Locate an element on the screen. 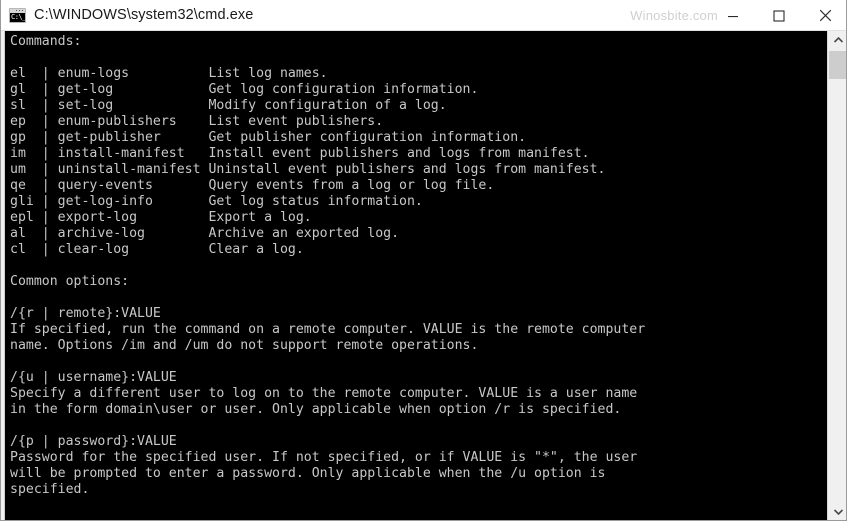 The image size is (847, 521). scroll-down-arrow-icon is located at coordinates (837, 511).